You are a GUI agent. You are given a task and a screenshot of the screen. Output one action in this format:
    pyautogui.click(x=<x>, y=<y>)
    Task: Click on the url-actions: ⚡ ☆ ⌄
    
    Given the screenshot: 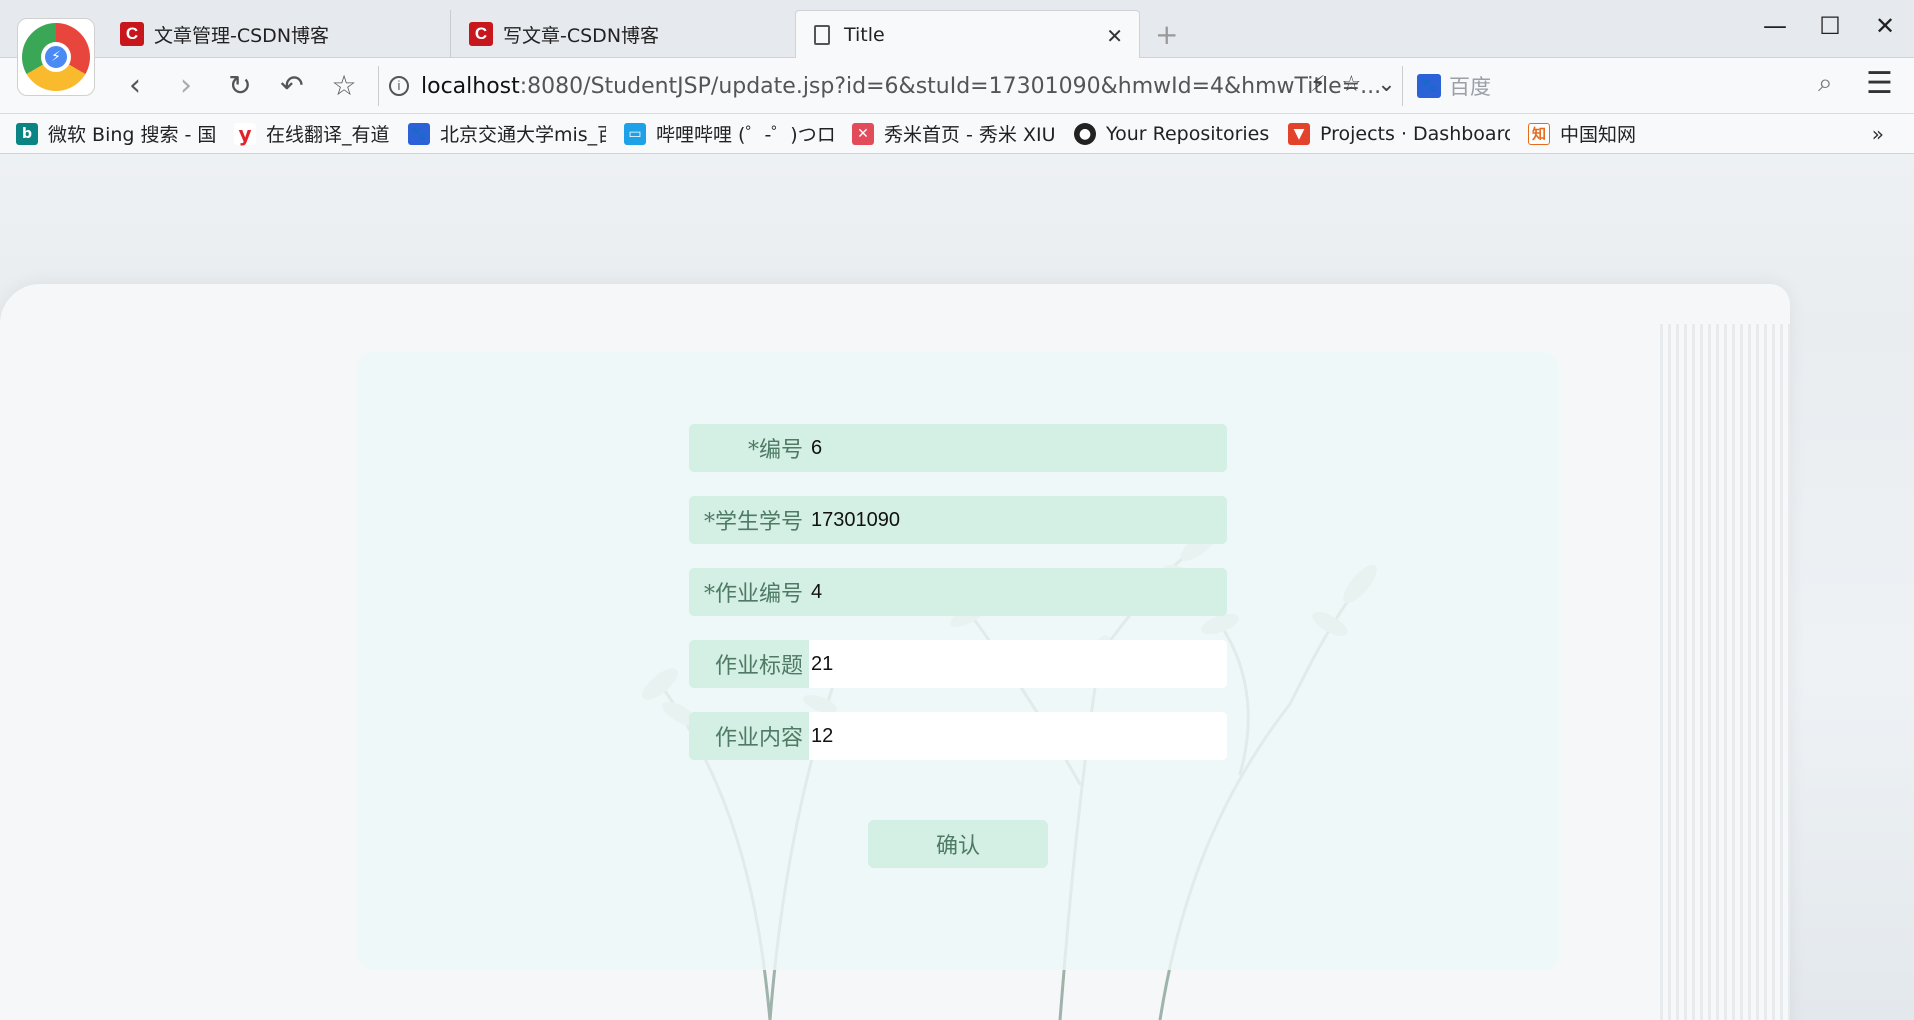 What is the action you would take?
    pyautogui.click(x=1353, y=84)
    